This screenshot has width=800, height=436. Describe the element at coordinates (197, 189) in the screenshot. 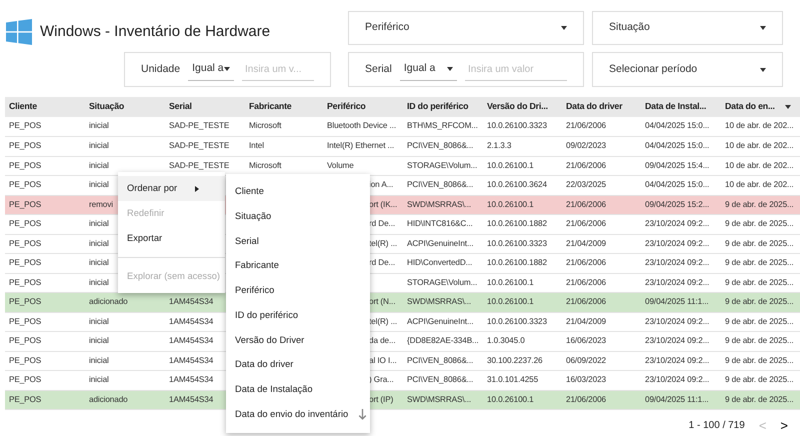

I see `submenu-arrow-icon` at that location.